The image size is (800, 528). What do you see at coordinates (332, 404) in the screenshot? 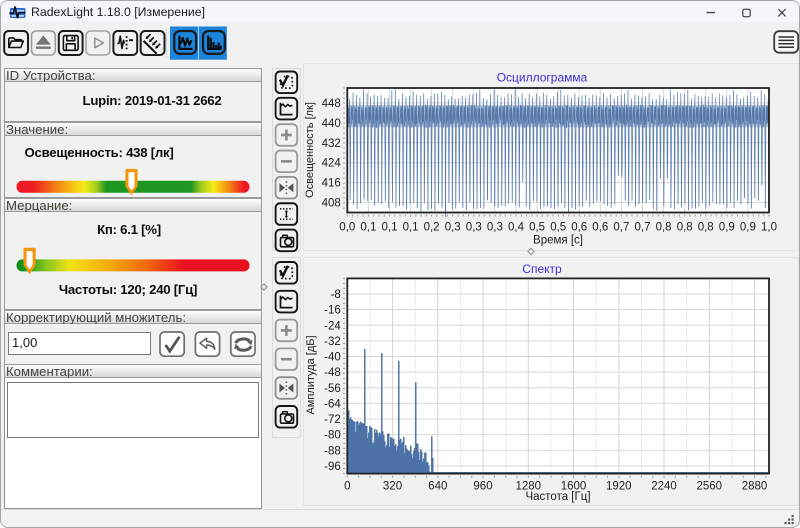
I see `svg-text: -64` at bounding box center [332, 404].